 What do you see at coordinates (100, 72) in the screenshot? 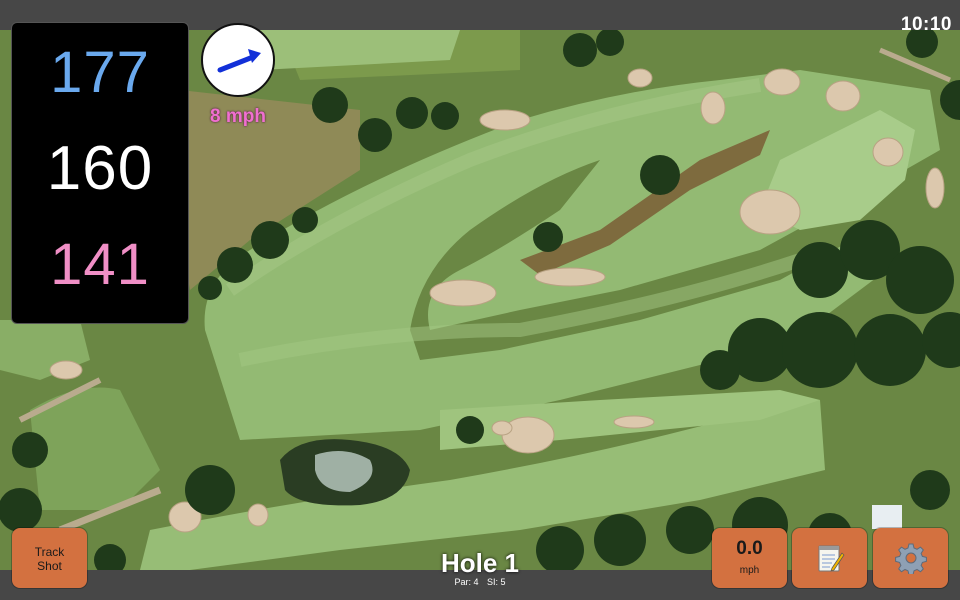
I see `distance-back: 177` at bounding box center [100, 72].